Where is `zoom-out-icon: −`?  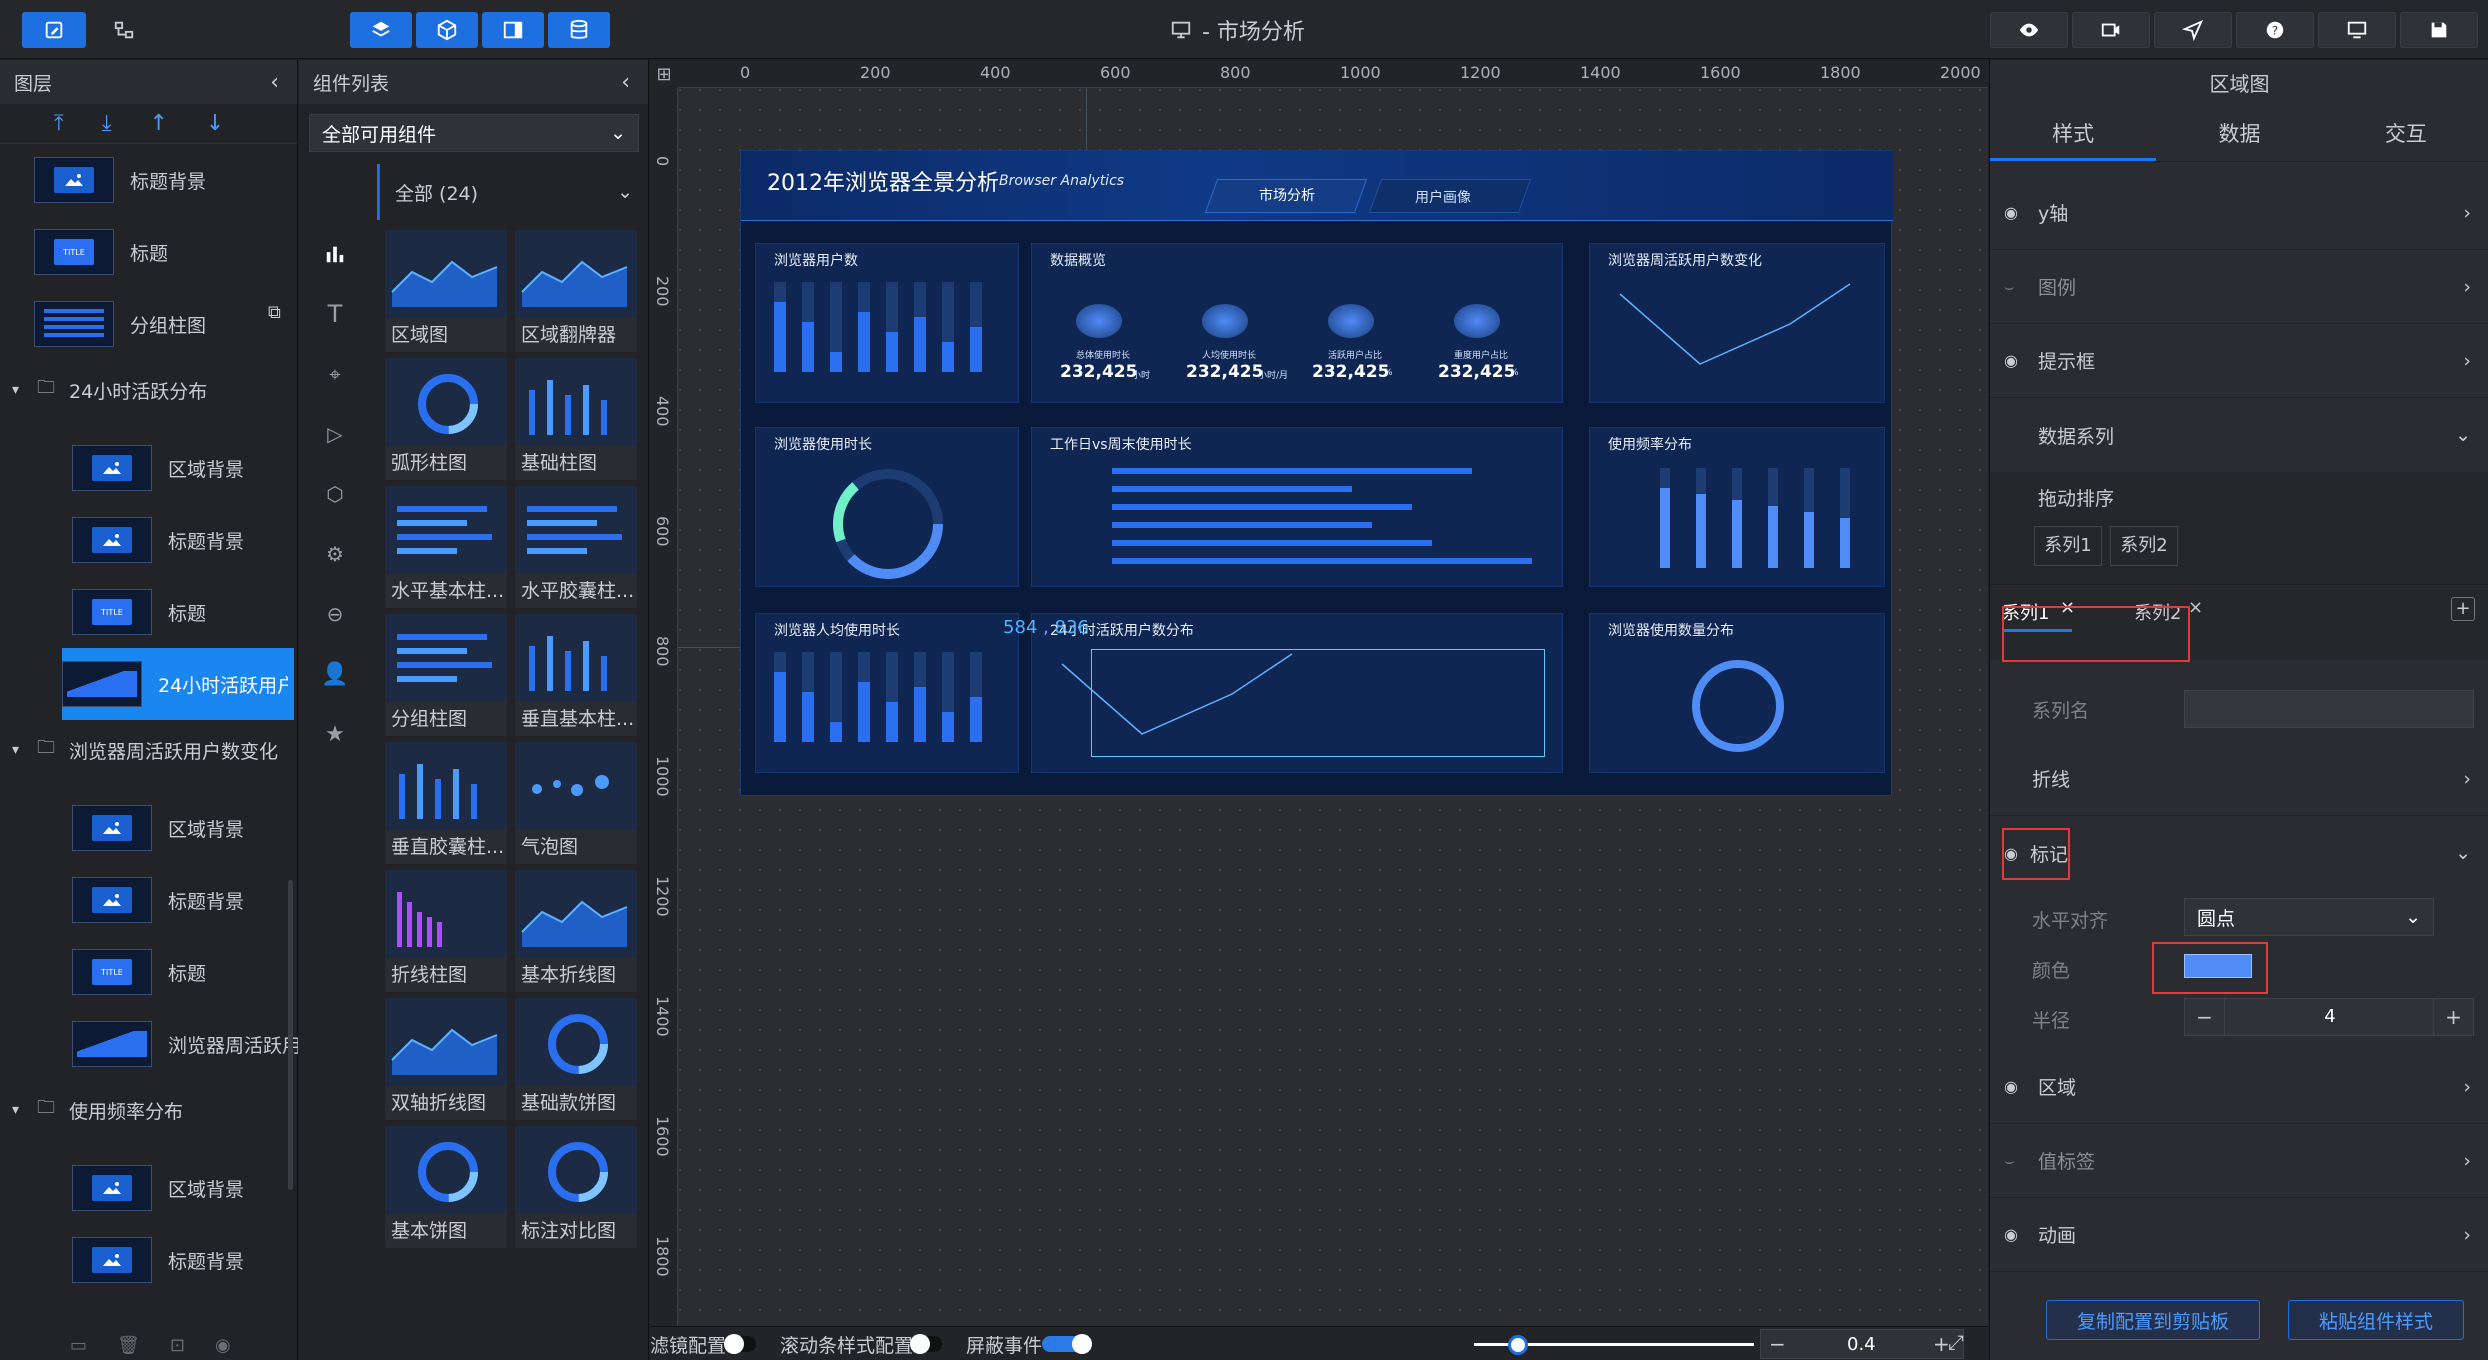 zoom-out-icon: − is located at coordinates (1777, 1344).